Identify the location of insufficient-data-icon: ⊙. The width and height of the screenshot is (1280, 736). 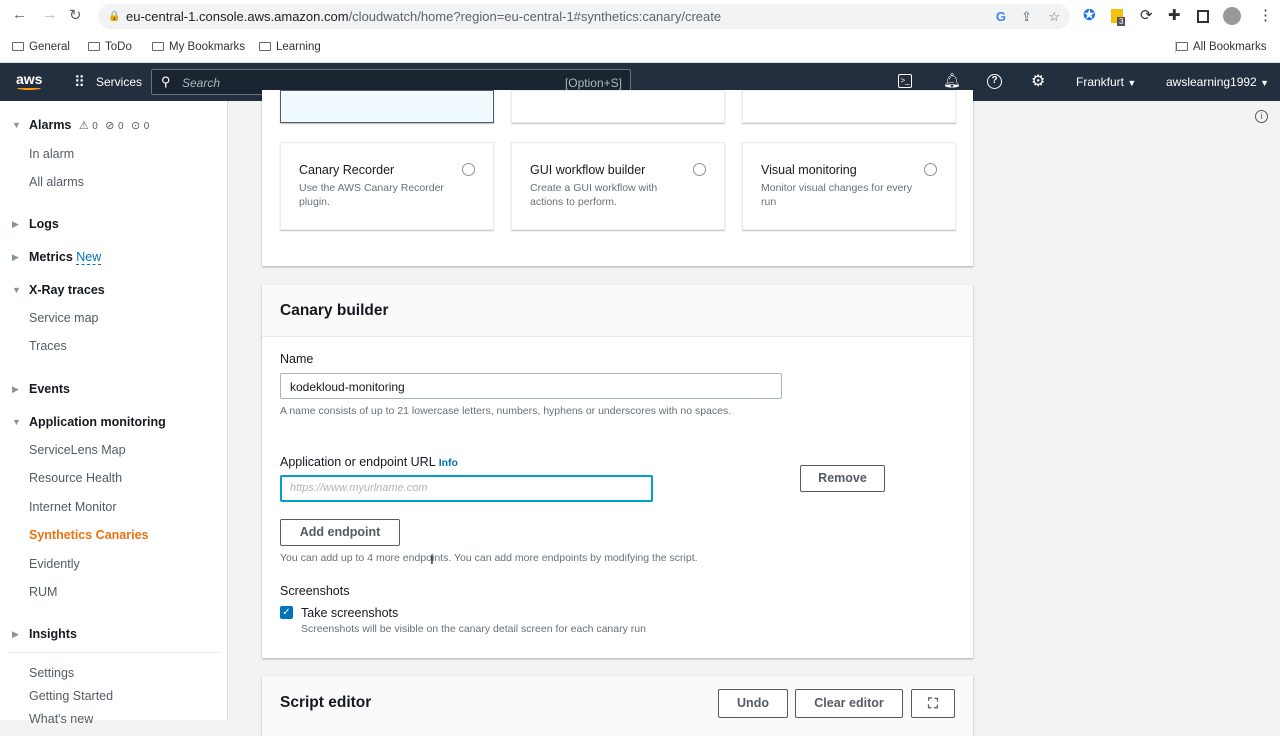
(136, 126).